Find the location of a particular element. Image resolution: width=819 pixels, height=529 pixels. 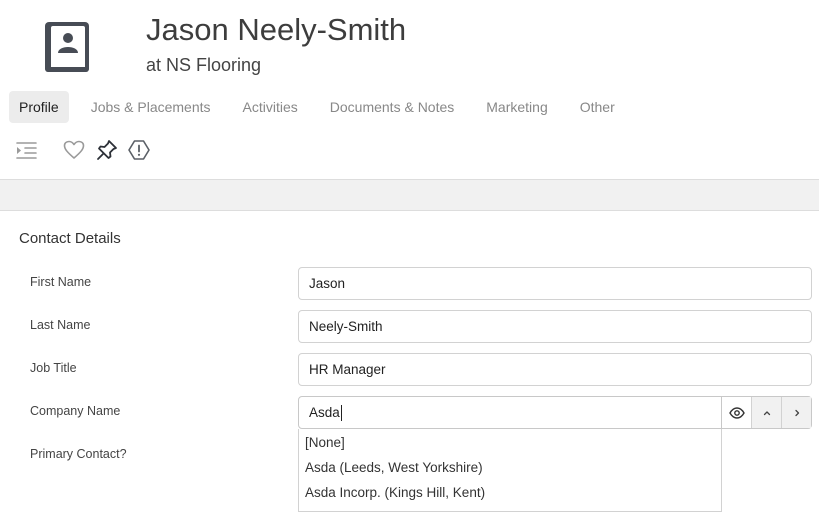

section-title: Contact Details is located at coordinates (70, 238).